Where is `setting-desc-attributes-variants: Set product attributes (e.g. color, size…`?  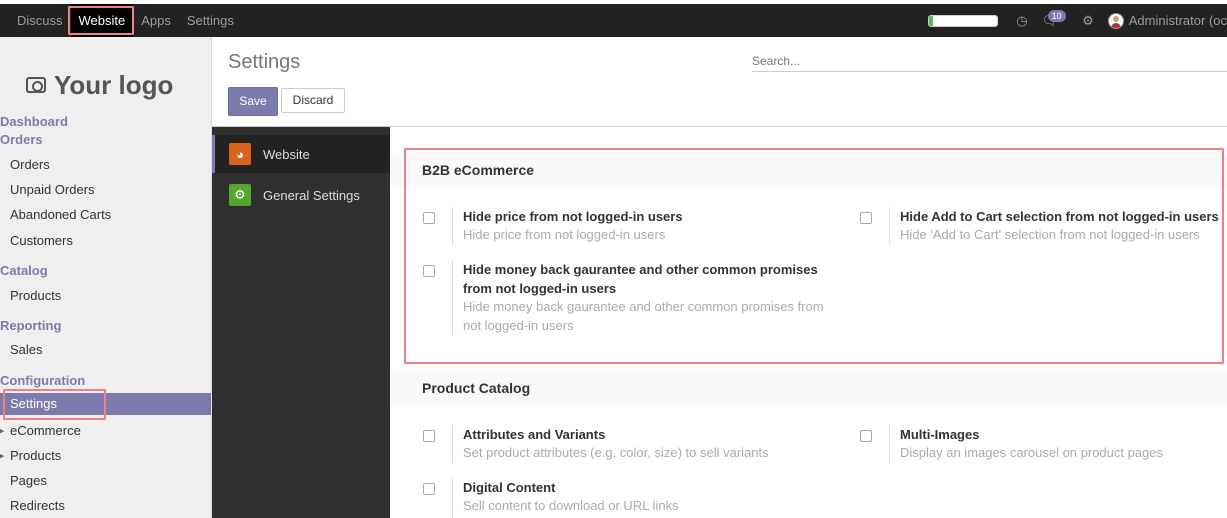 setting-desc-attributes-variants: Set product attributes (e.g. color, size… is located at coordinates (616, 452).